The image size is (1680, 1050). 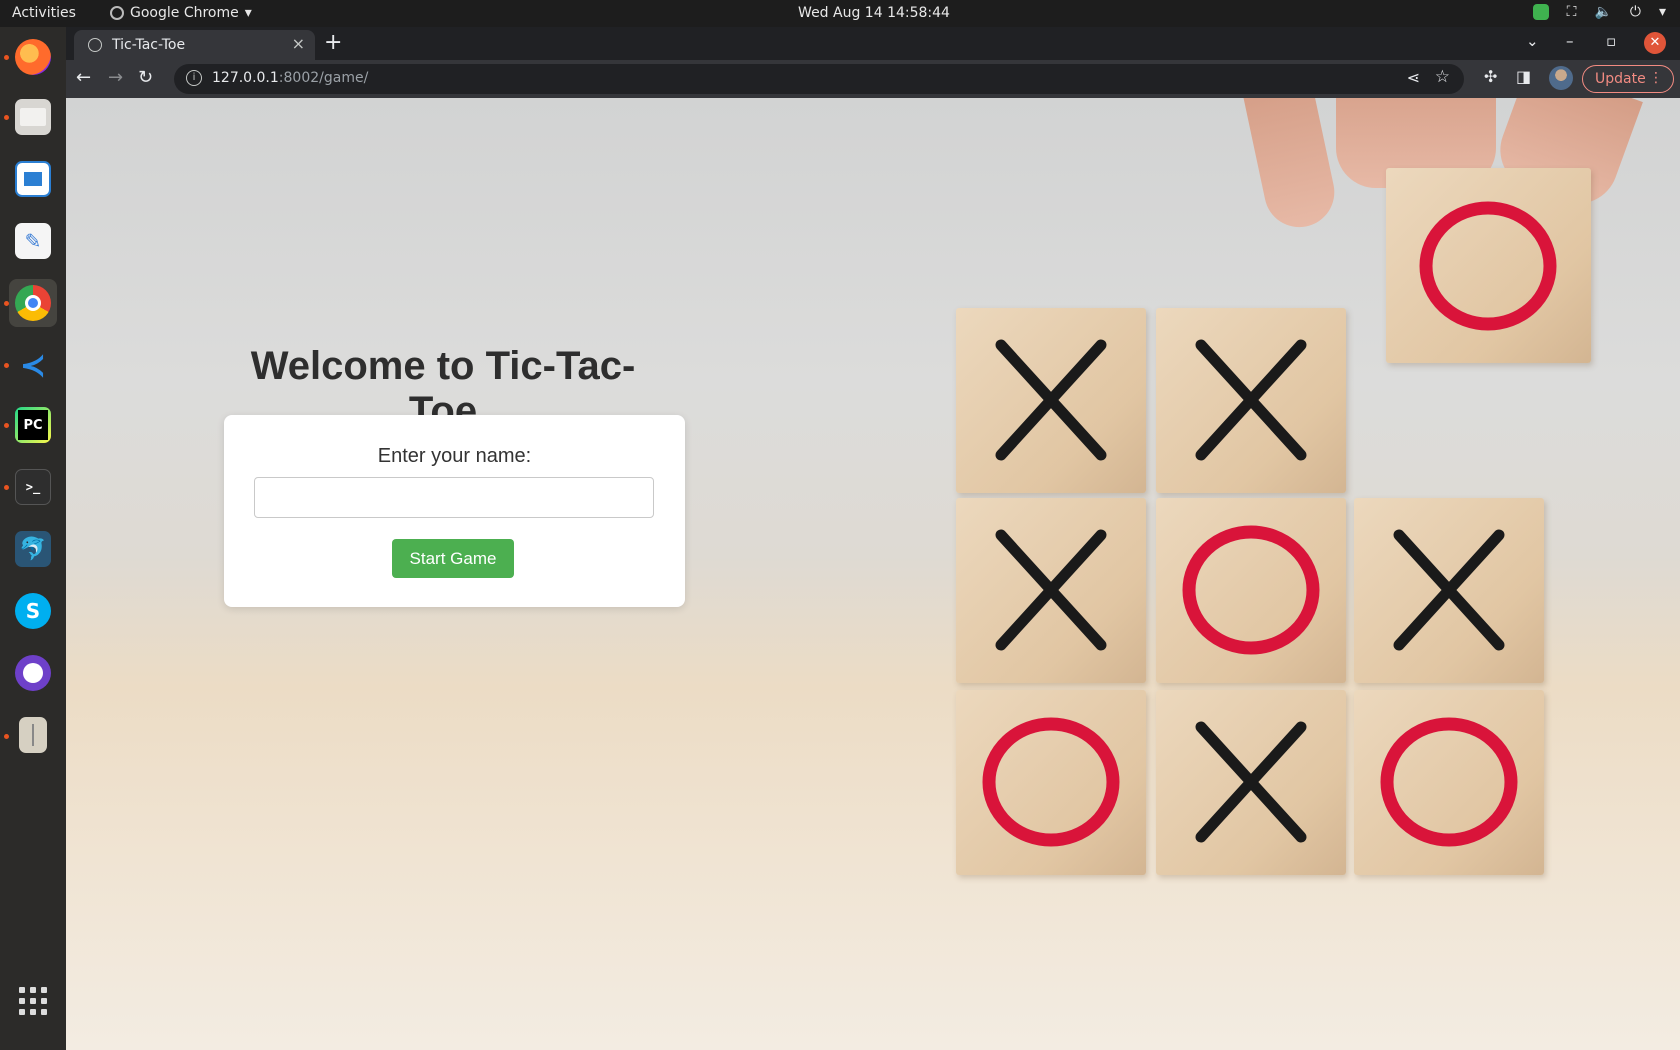 What do you see at coordinates (115, 77) in the screenshot?
I see `forward-arrow-icon: →` at bounding box center [115, 77].